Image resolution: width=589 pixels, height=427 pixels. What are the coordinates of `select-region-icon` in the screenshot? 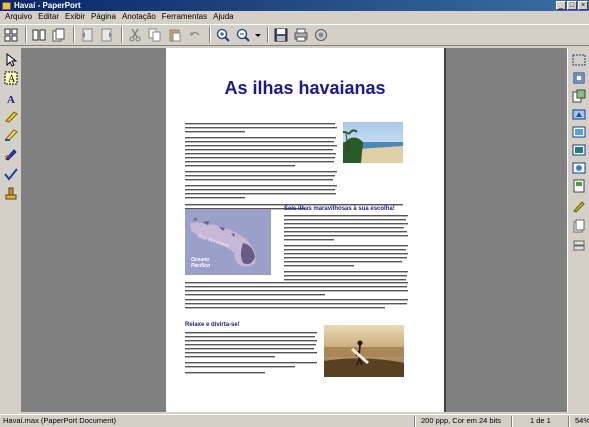 It's located at (579, 60).